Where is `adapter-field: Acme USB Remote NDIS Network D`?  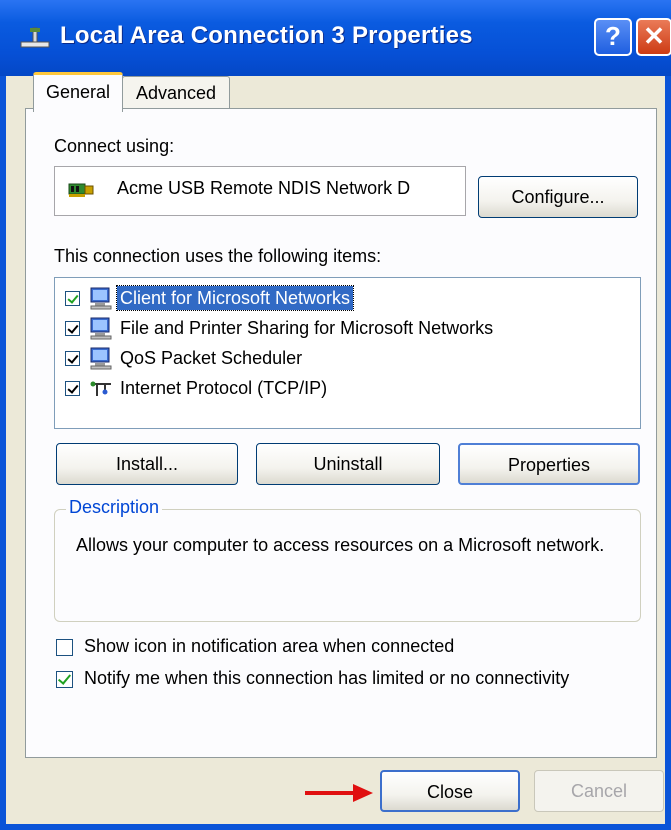 adapter-field: Acme USB Remote NDIS Network D is located at coordinates (260, 191).